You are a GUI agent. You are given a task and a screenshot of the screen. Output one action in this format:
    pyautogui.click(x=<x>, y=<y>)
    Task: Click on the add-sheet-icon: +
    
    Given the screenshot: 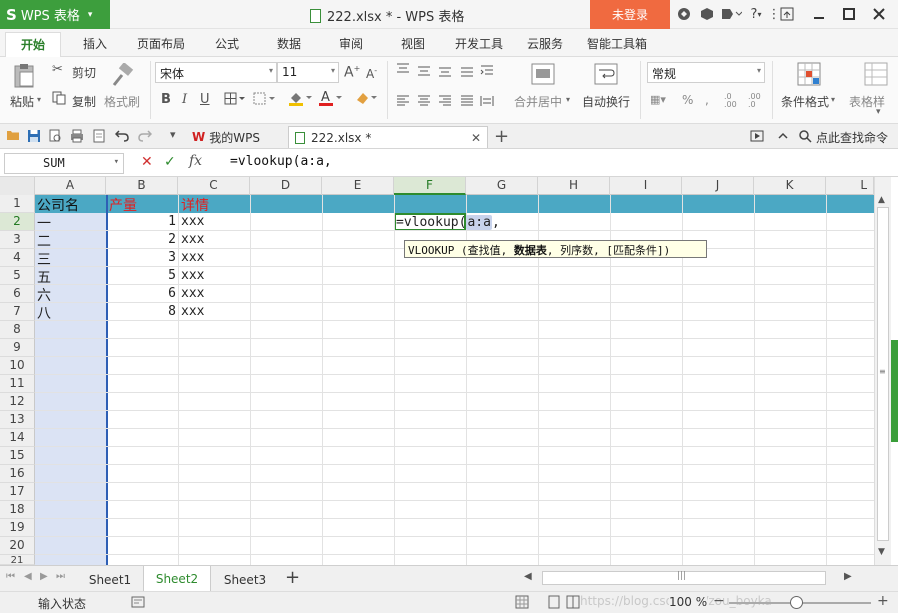 What is the action you would take?
    pyautogui.click(x=292, y=577)
    